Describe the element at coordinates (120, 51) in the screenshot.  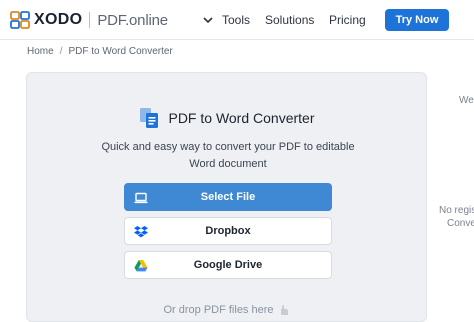
I see `breadcrumb-current: PDF to Word Converter` at that location.